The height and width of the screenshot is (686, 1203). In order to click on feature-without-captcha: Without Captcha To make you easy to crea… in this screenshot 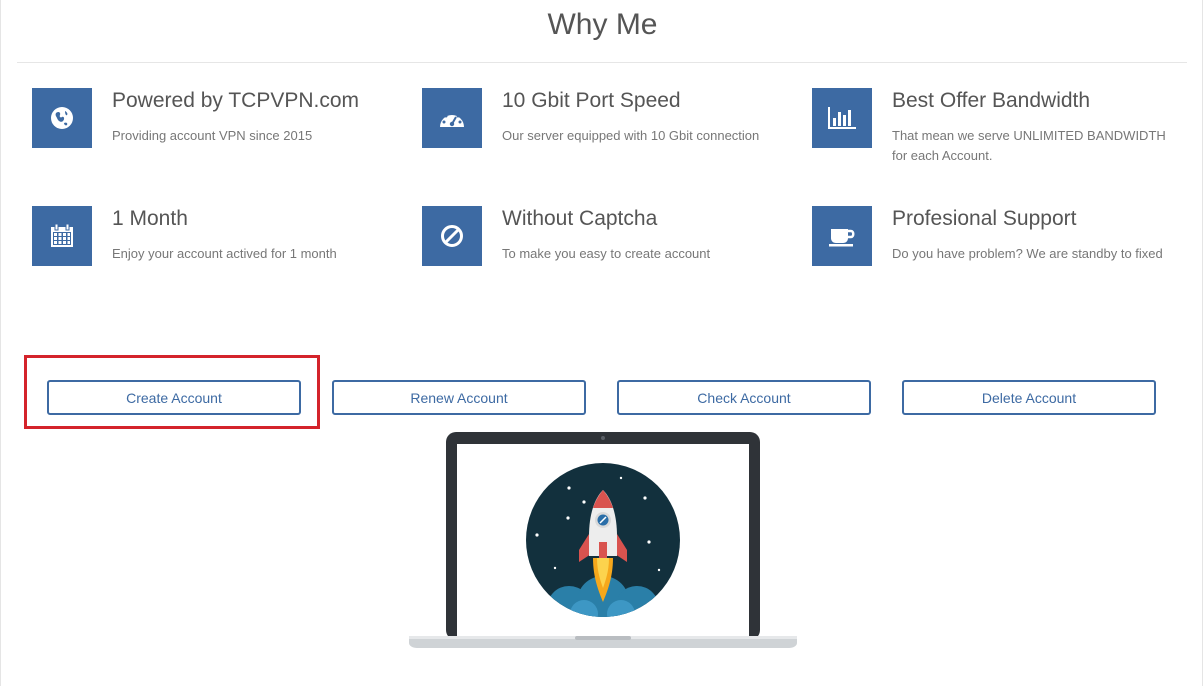, I will do `click(612, 246)`.